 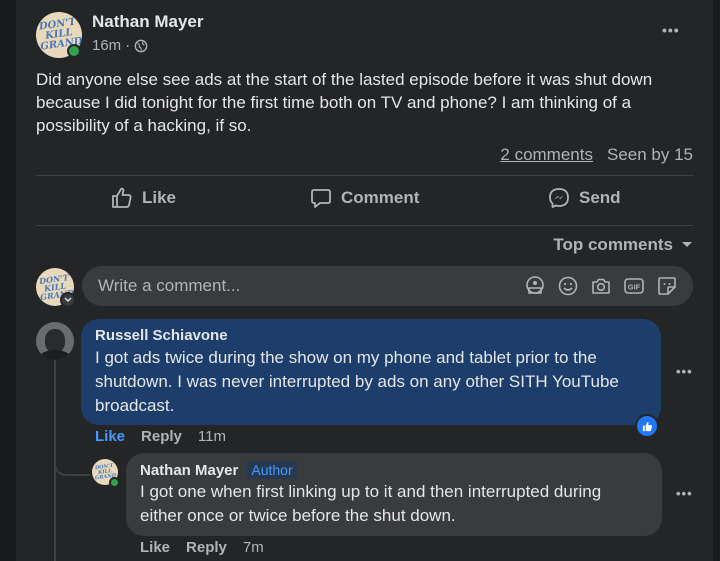 I want to click on commenter-avatar, so click(x=55, y=341).